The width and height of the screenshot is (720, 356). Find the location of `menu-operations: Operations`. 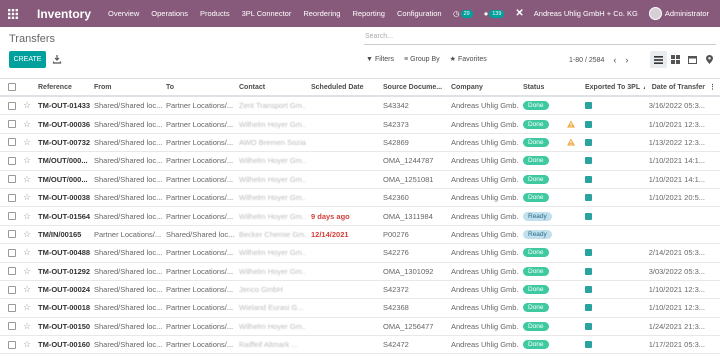

menu-operations: Operations is located at coordinates (169, 13).